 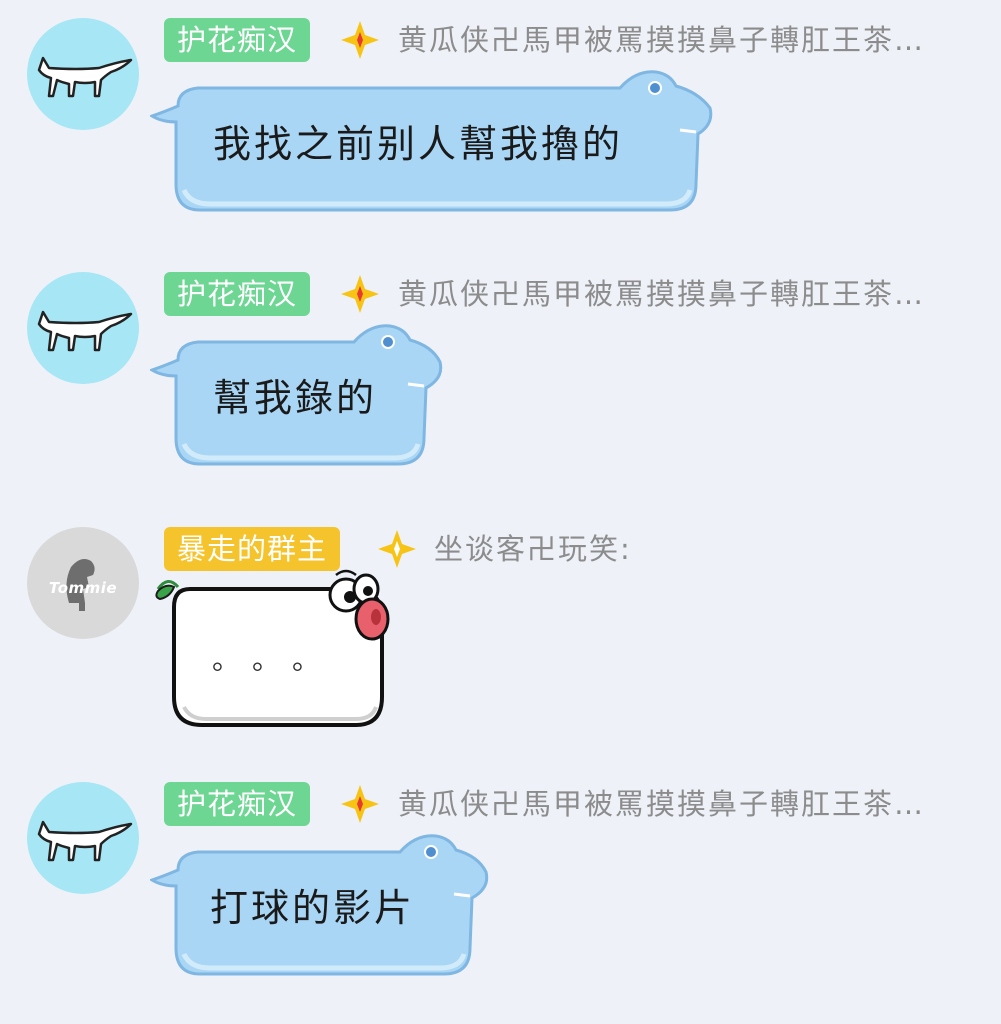 I want to click on message-text: 幫我錄的, so click(x=295, y=398).